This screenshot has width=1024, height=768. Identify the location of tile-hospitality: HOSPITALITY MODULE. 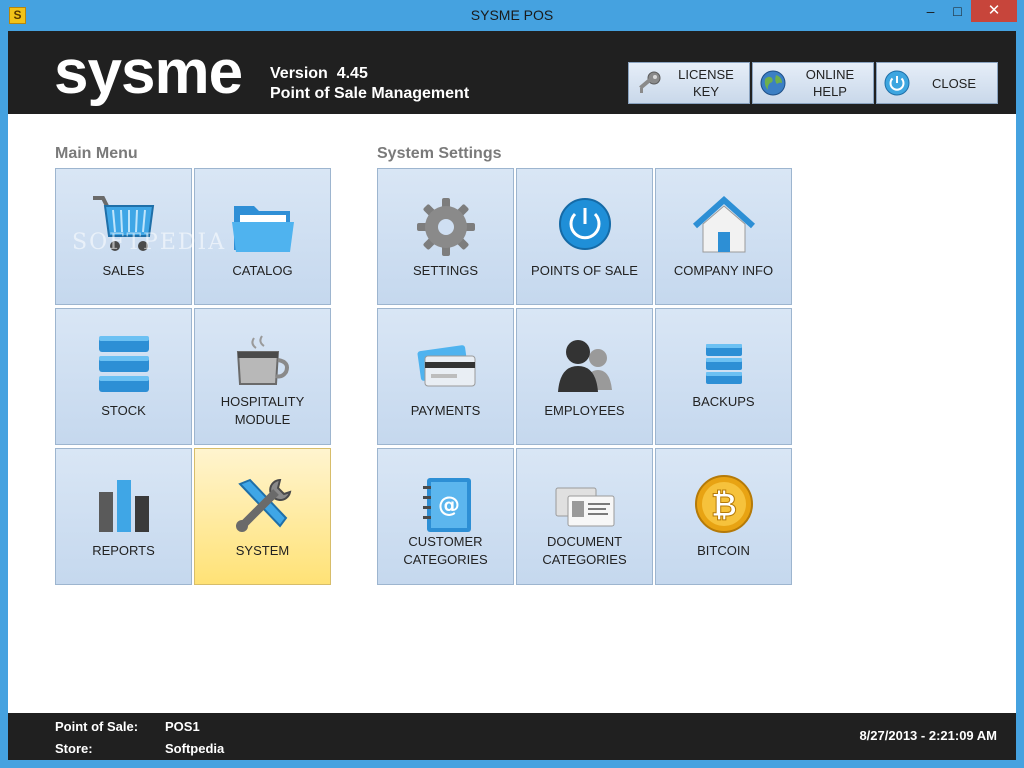
(262, 376).